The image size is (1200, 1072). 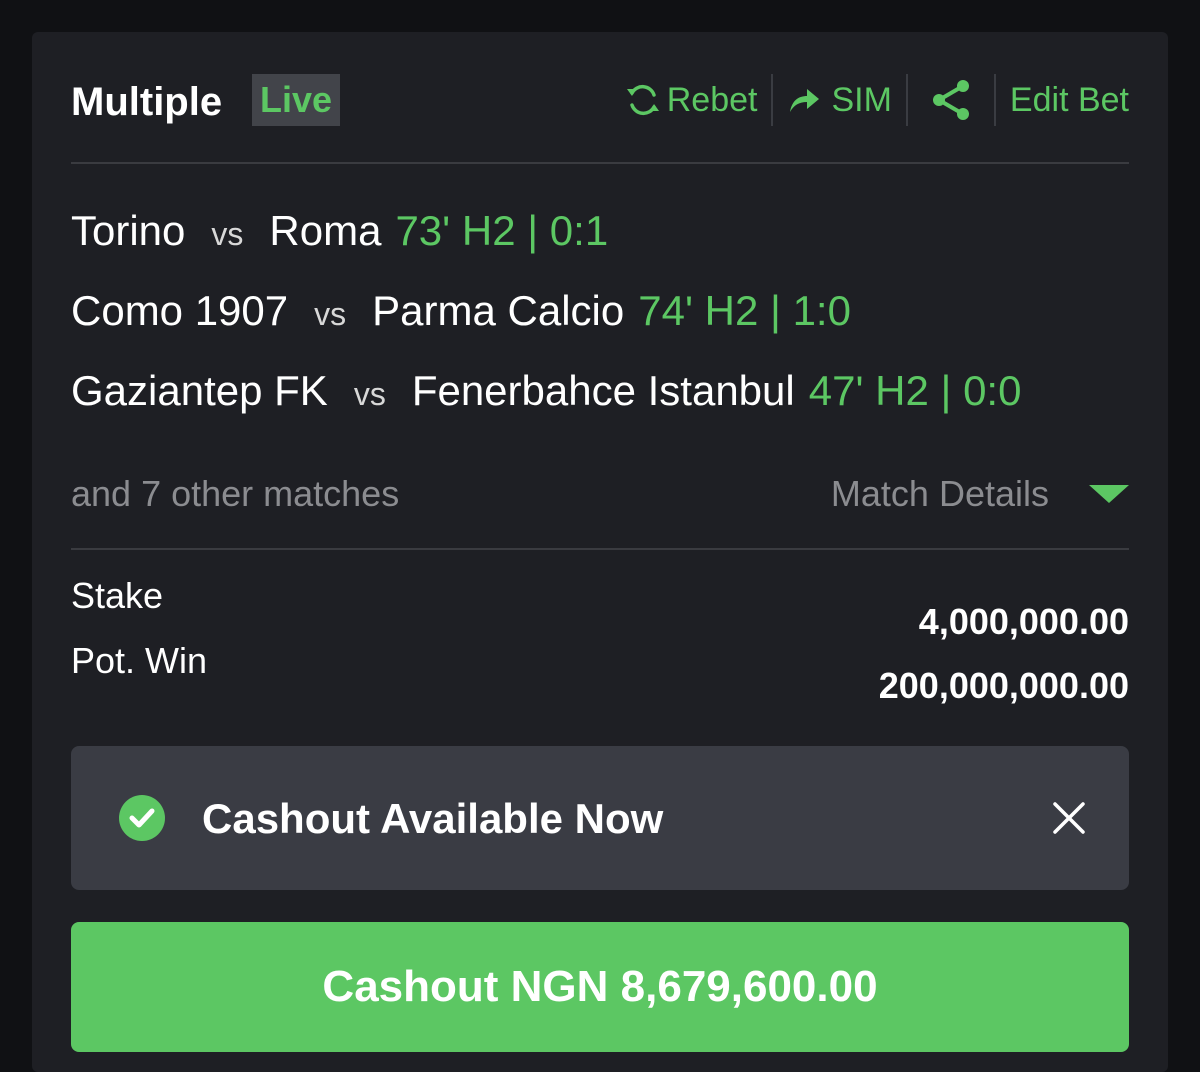 What do you see at coordinates (433, 818) in the screenshot?
I see `cashout-notice-text: Cashout Available Now` at bounding box center [433, 818].